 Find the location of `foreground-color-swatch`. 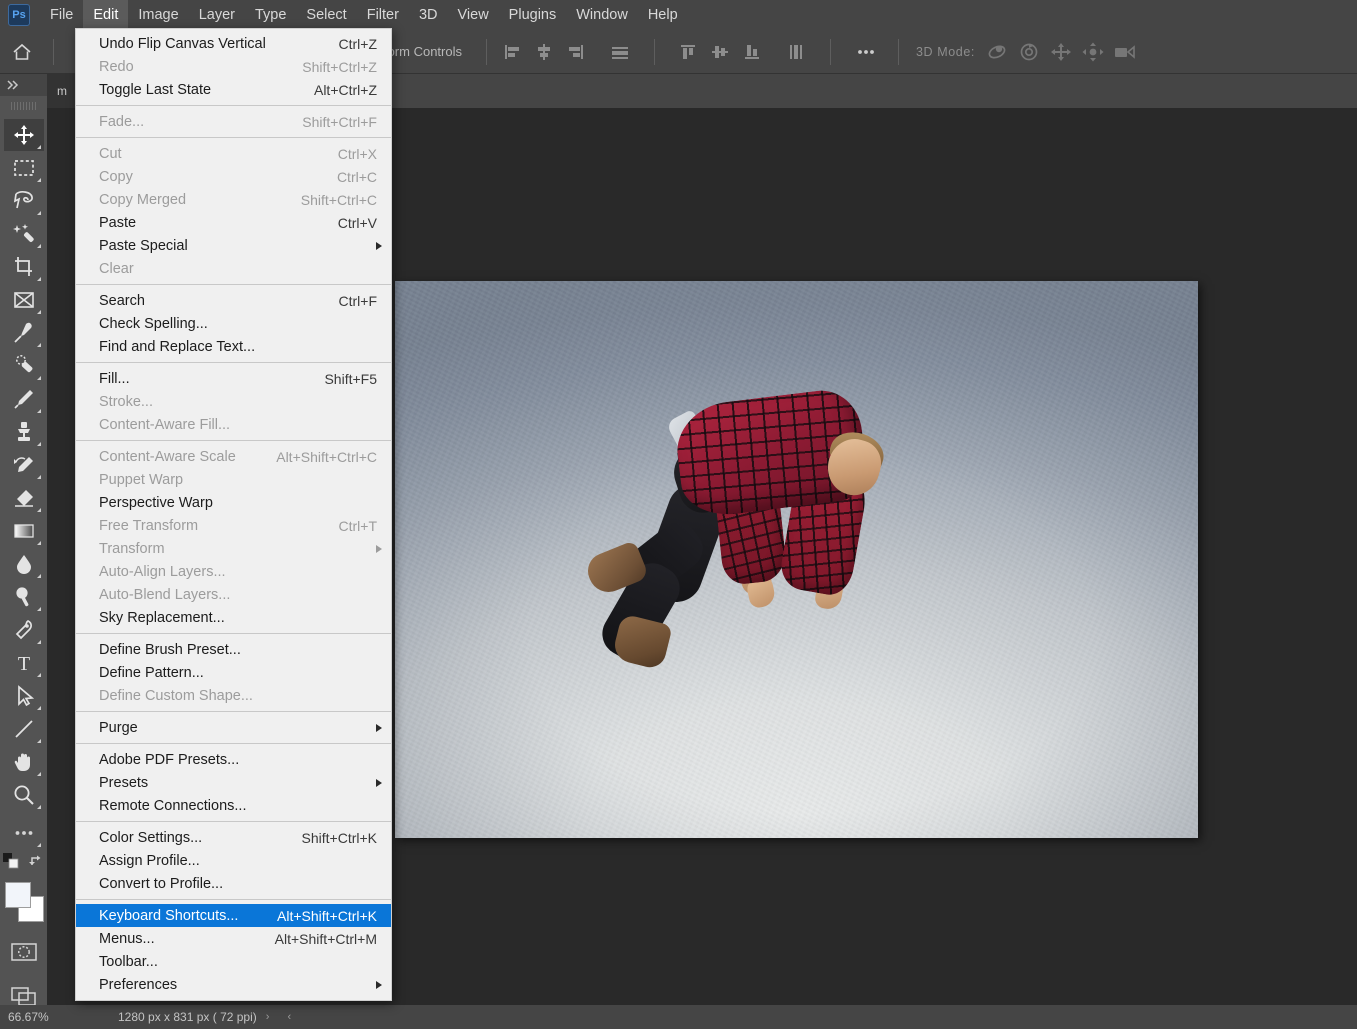

foreground-color-swatch is located at coordinates (17, 895).